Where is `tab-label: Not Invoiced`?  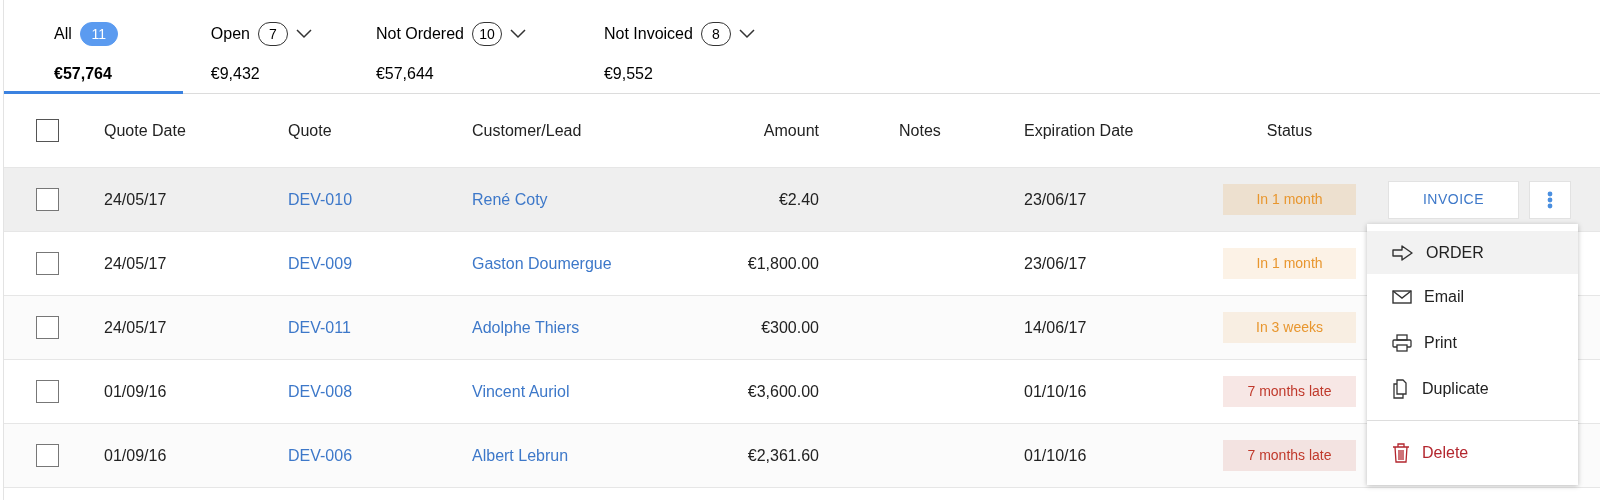
tab-label: Not Invoiced is located at coordinates (648, 33).